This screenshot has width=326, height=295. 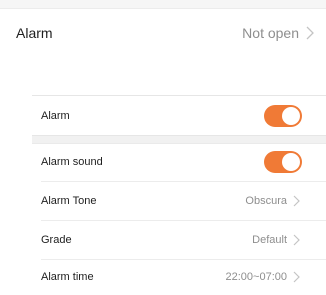 What do you see at coordinates (269, 240) in the screenshot?
I see `grade-value: Default` at bounding box center [269, 240].